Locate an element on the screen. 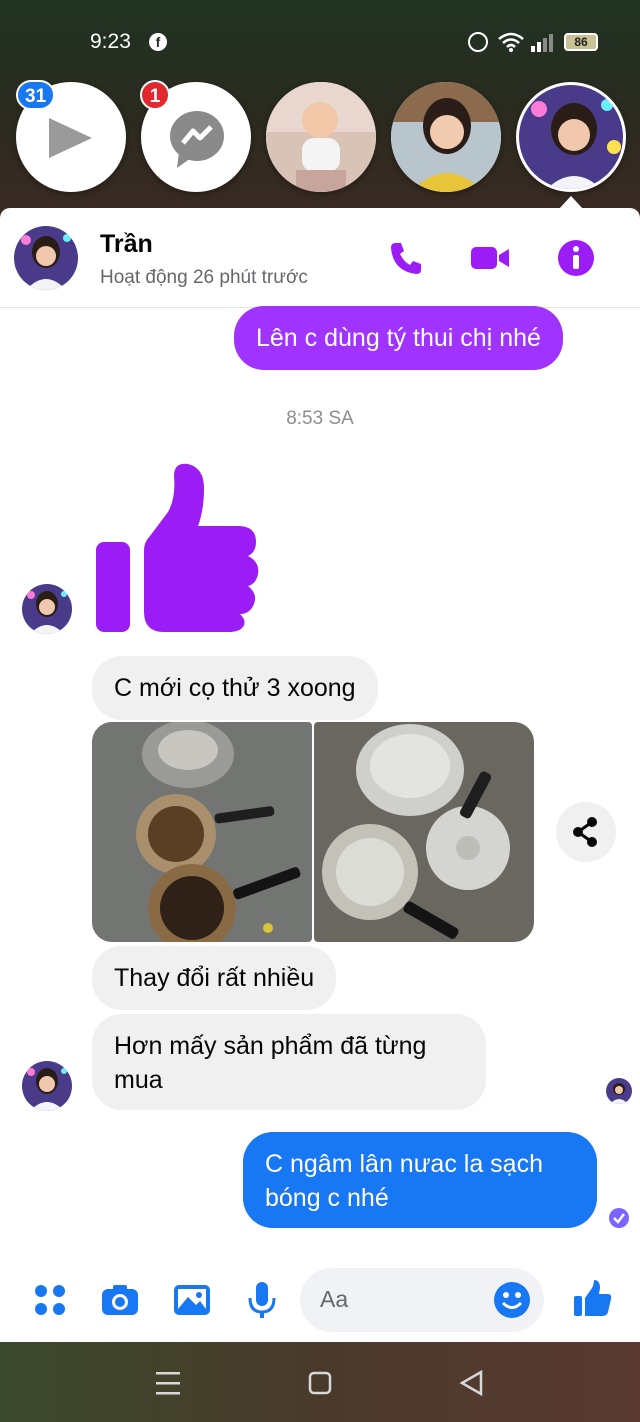 The width and height of the screenshot is (640, 1422). read-receipt-avatar is located at coordinates (619, 1091).